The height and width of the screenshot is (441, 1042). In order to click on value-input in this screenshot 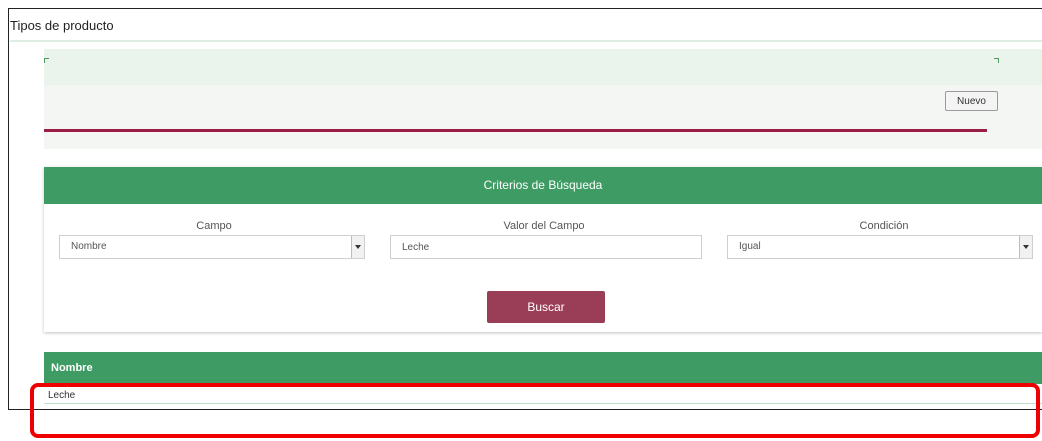, I will do `click(546, 247)`.